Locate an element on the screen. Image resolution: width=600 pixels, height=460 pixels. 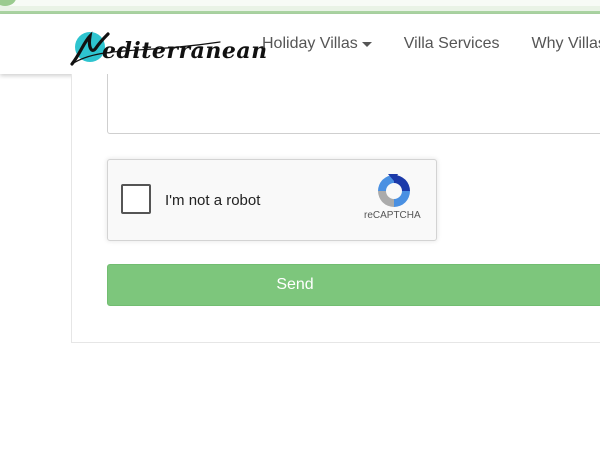
nav-item-label: Why Villas I is located at coordinates (565, 43).